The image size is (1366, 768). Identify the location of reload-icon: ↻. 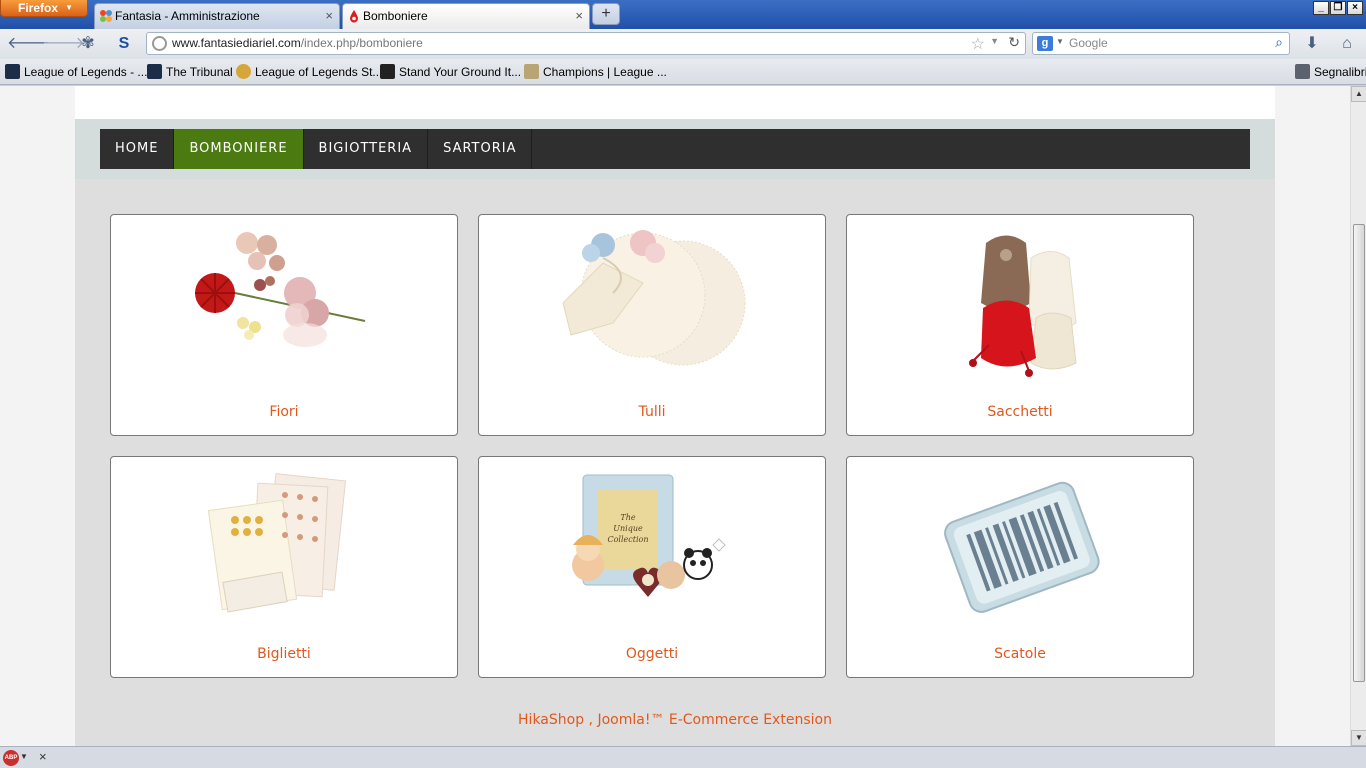
(1014, 42).